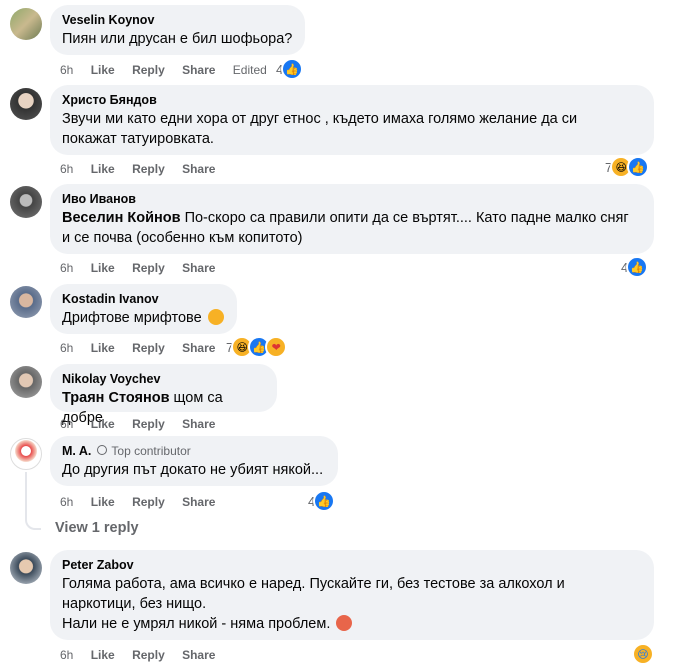 This screenshot has height=670, width=679. Describe the element at coordinates (182, 238) in the screenshot. I see `comment-text-line: и се почва (особенно към копитото)` at that location.